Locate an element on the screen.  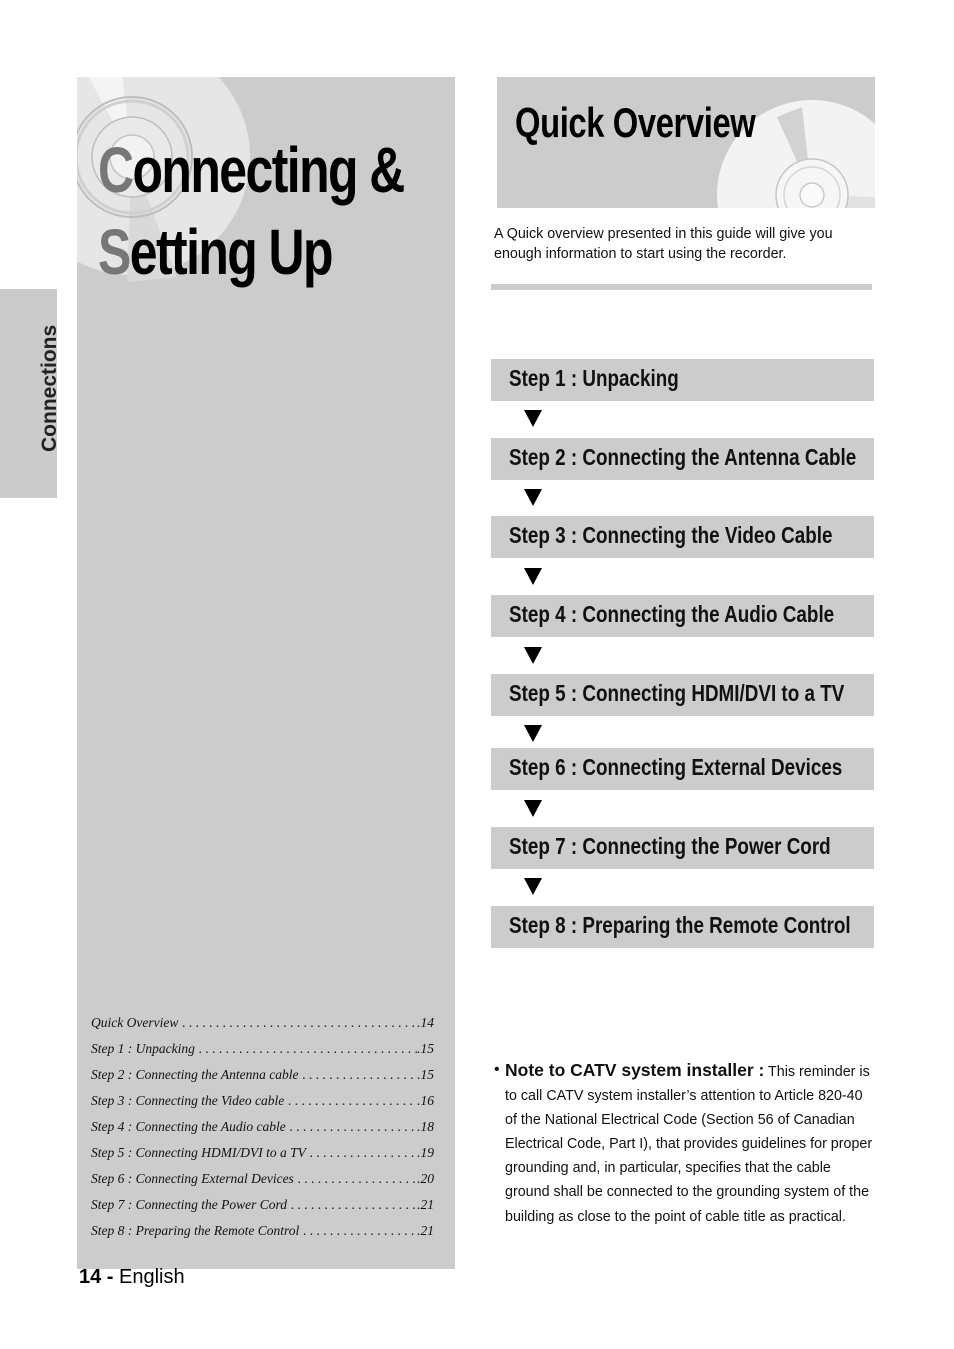
step-7: Step 7 : Connecting the Power Cord is located at coordinates (682, 848).